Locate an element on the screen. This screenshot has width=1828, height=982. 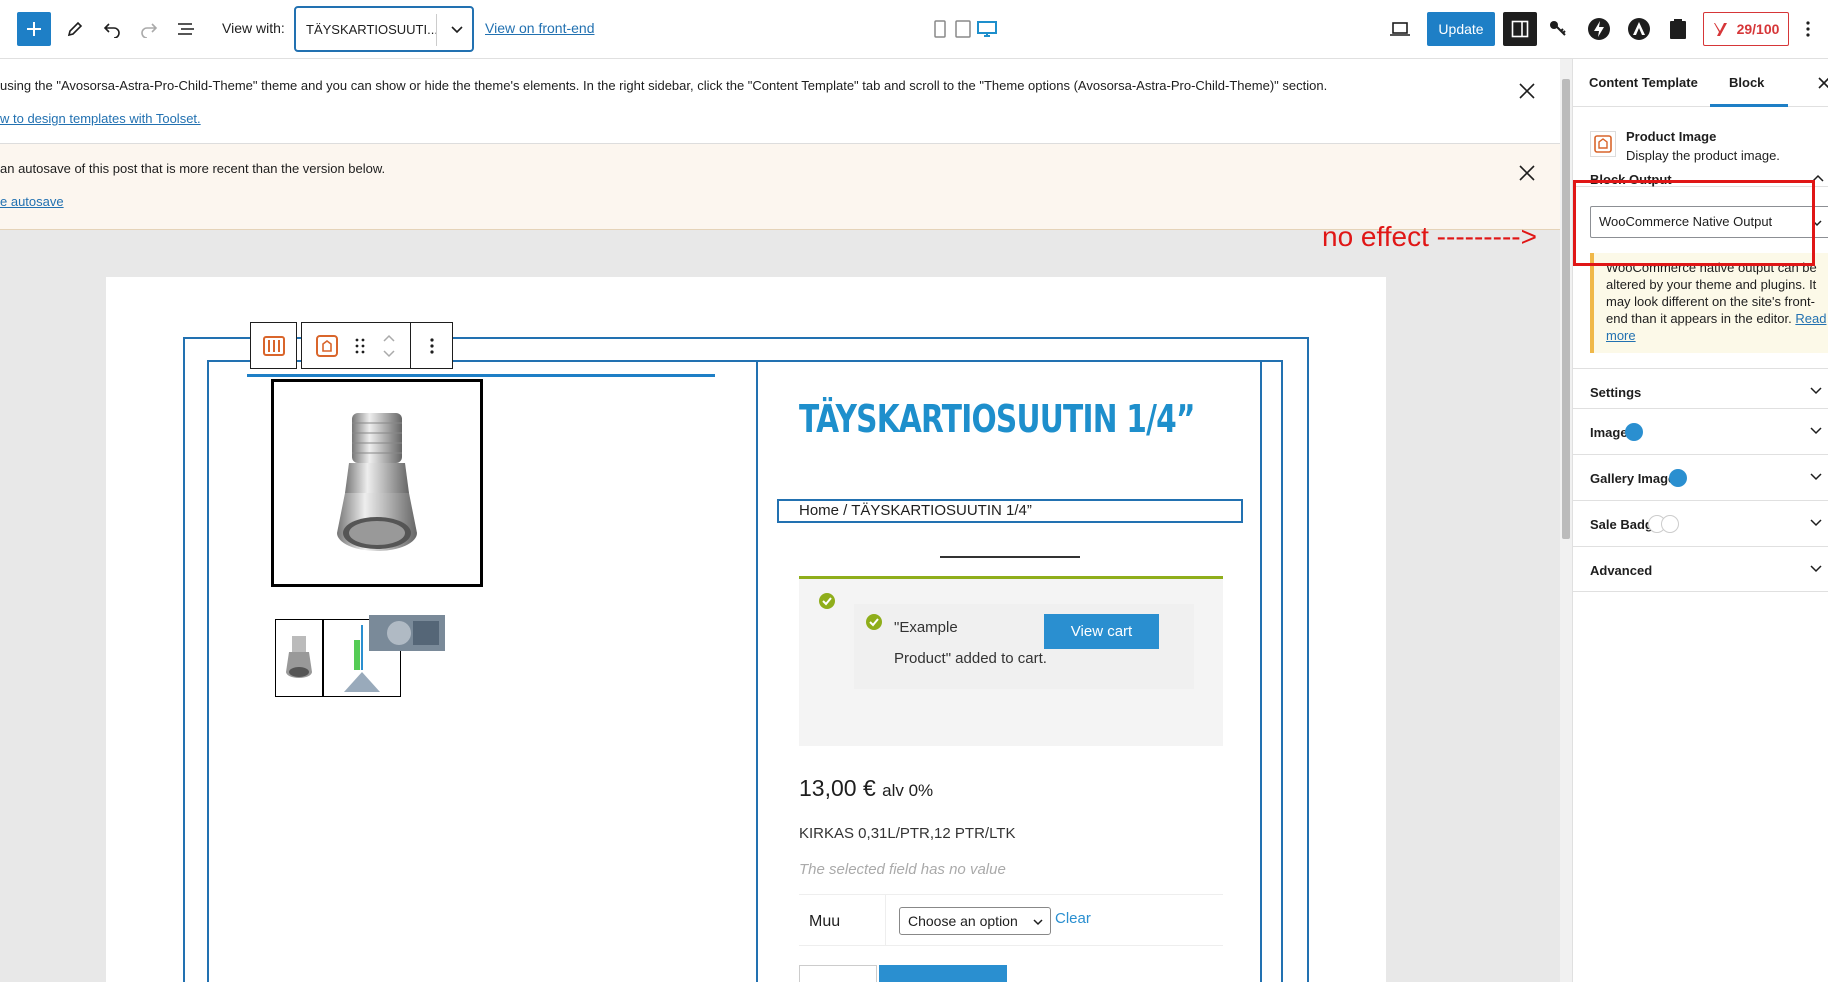
panel-sale-badge: Sale Badge is located at coordinates (1700, 523).